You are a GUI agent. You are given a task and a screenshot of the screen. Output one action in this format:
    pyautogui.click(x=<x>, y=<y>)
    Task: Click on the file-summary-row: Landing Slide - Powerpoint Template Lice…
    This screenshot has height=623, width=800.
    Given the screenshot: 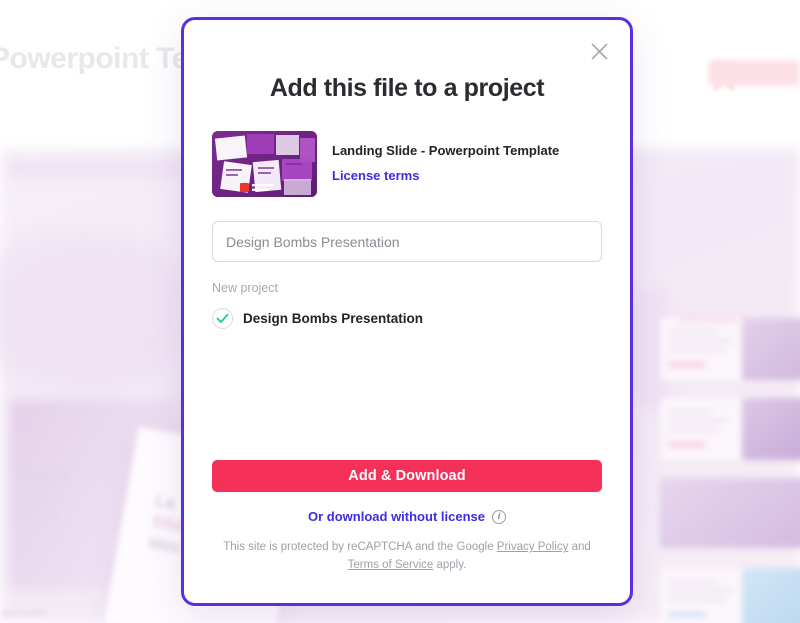 What is the action you would take?
    pyautogui.click(x=407, y=164)
    